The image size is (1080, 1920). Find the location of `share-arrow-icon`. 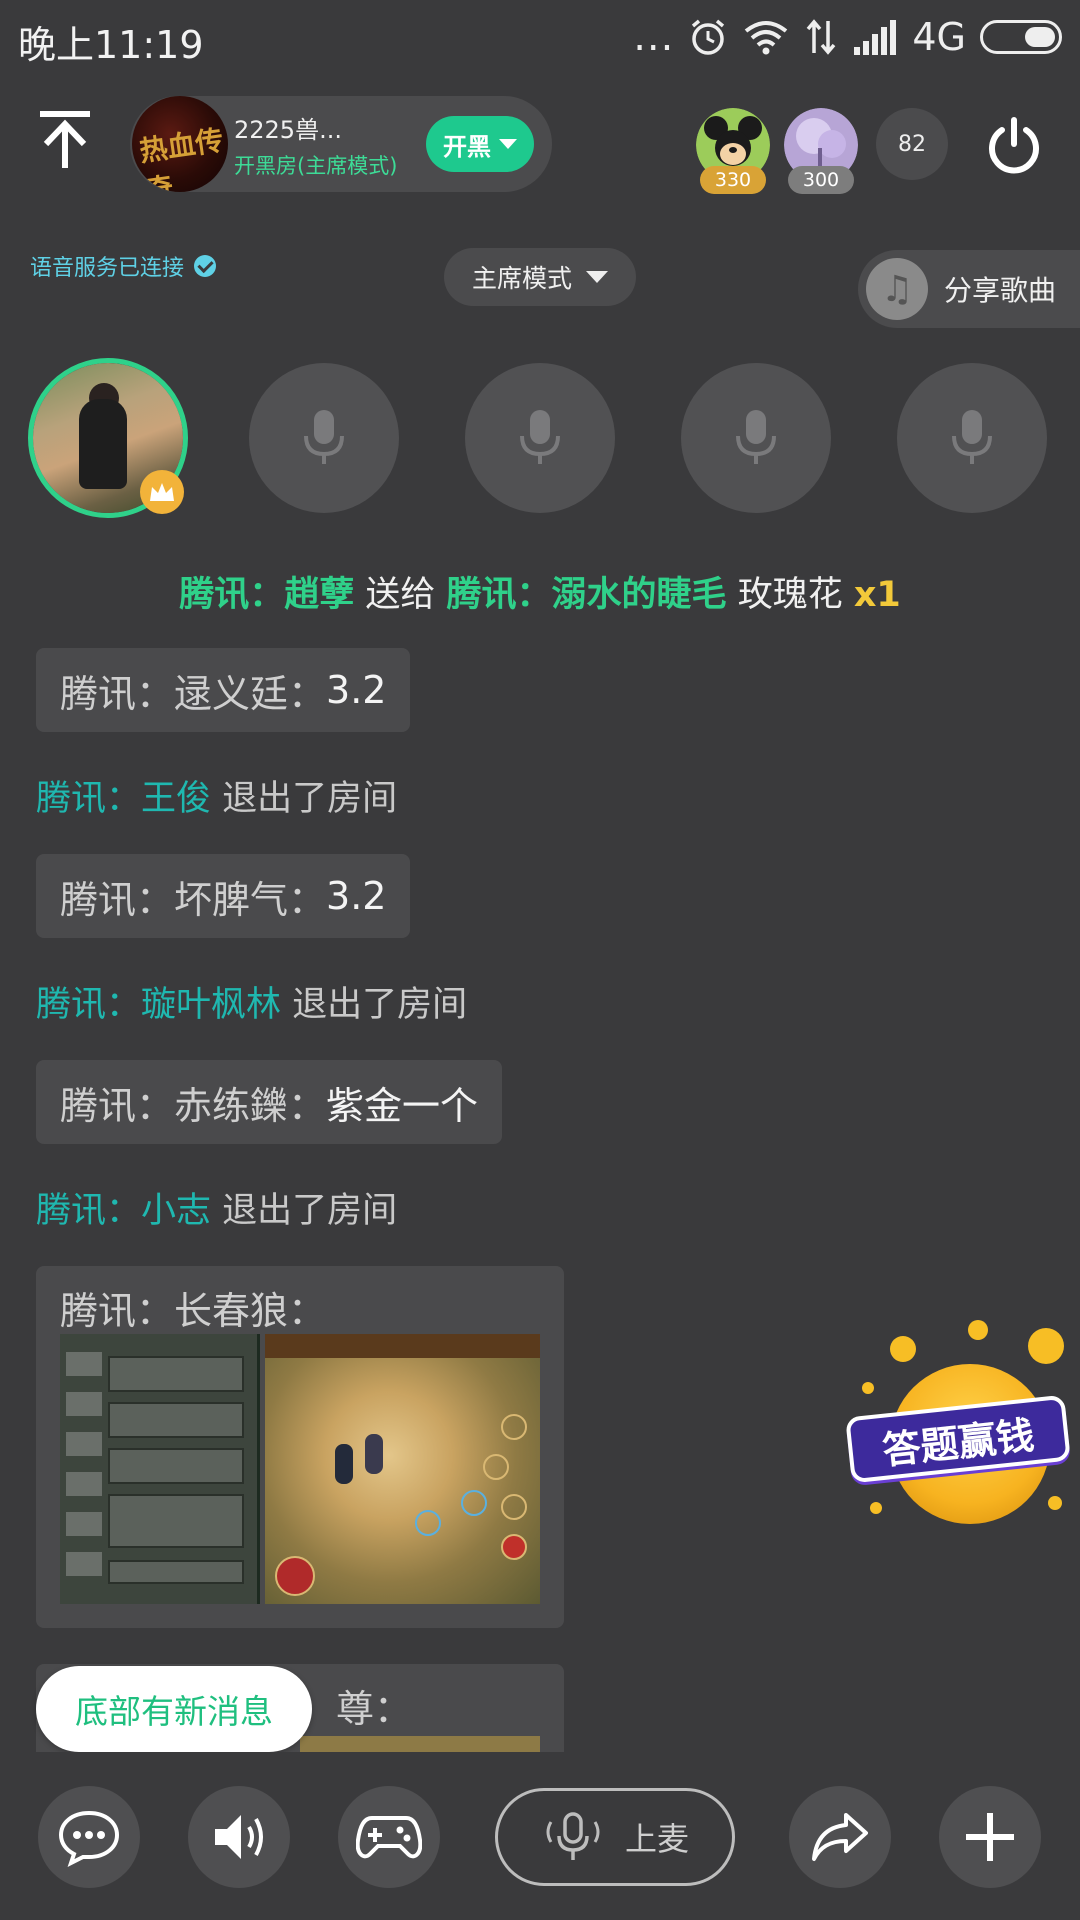

share-arrow-icon is located at coordinates (840, 1837).